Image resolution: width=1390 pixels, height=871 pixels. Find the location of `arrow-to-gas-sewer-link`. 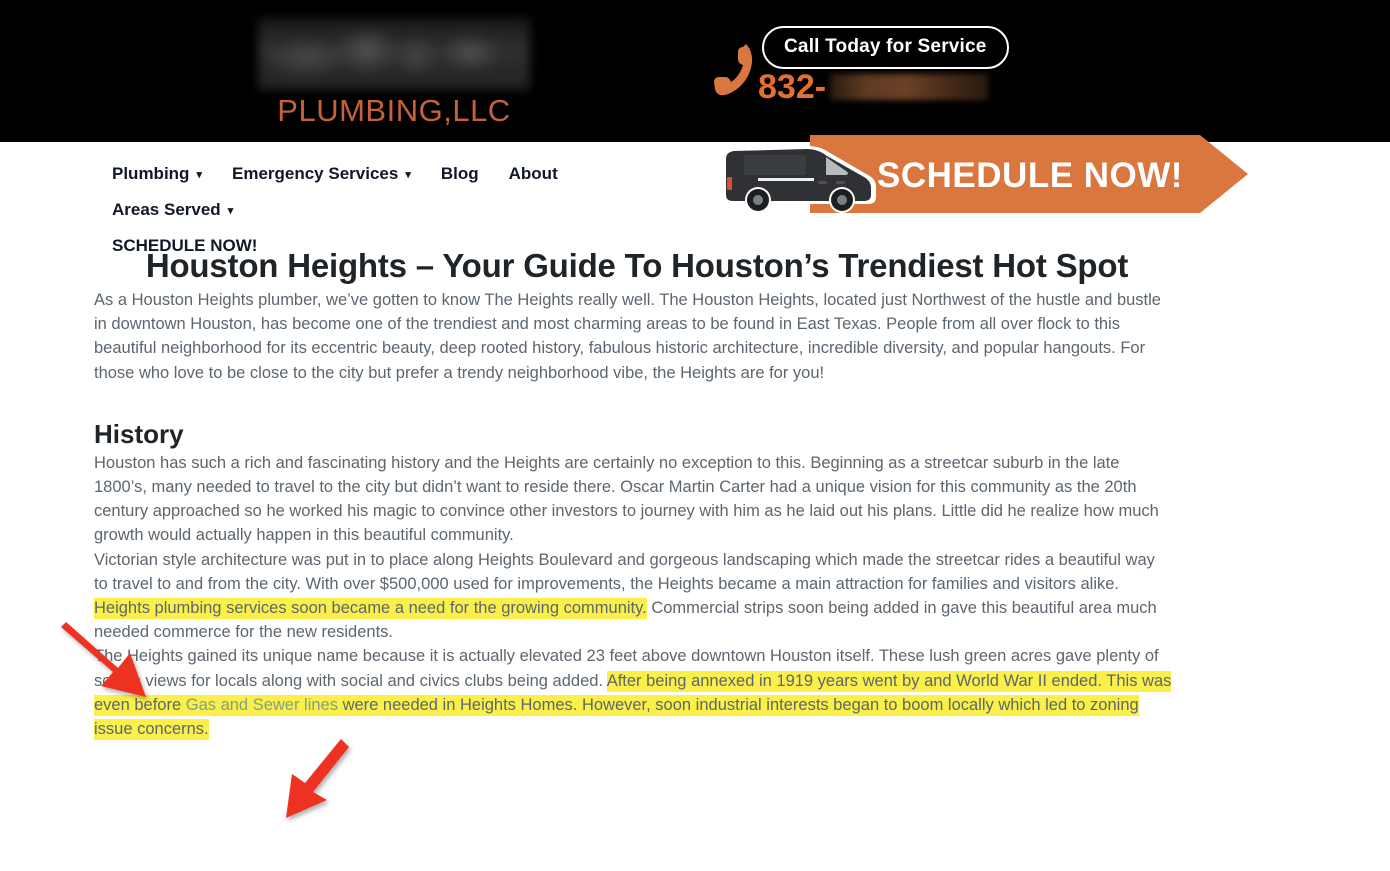

arrow-to-gas-sewer-link is located at coordinates (317, 778).